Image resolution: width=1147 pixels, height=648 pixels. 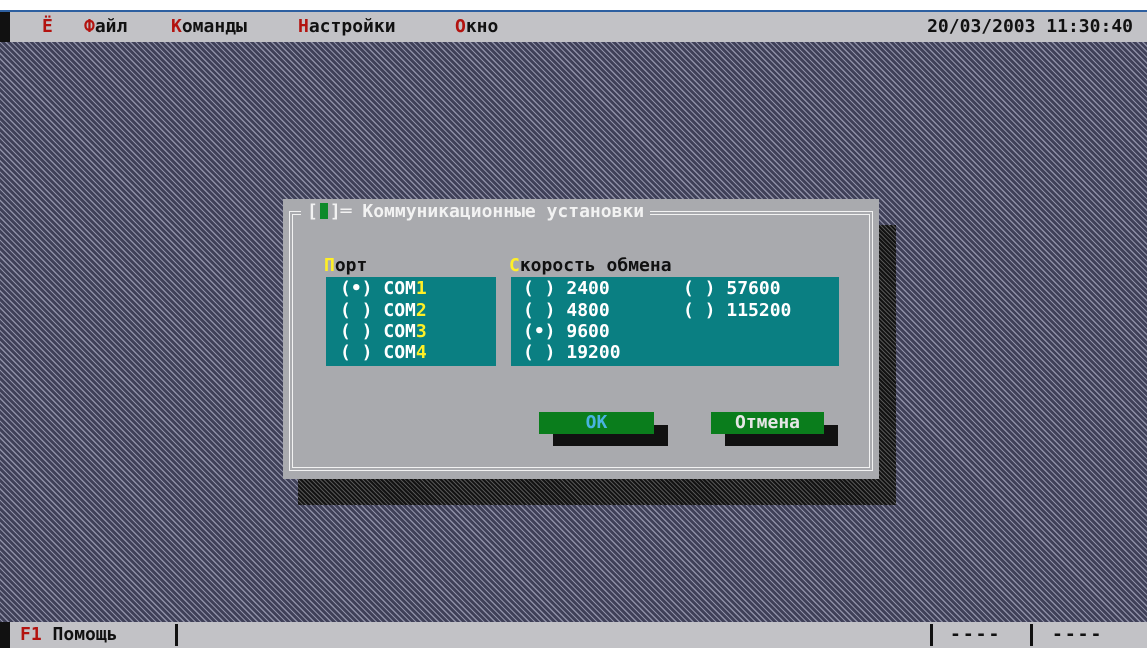 I want to click on menu-file-hotkey: Ф, so click(x=89, y=26).